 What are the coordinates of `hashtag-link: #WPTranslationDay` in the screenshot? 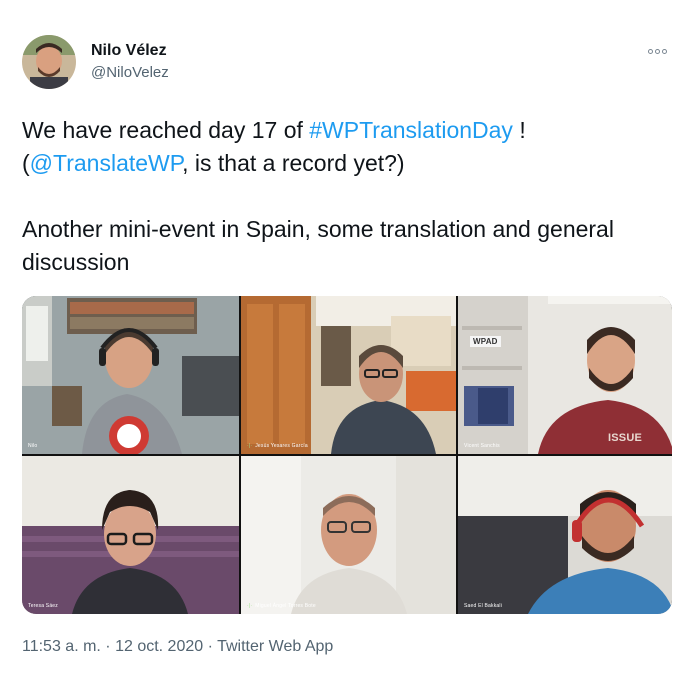 It's located at (411, 130).